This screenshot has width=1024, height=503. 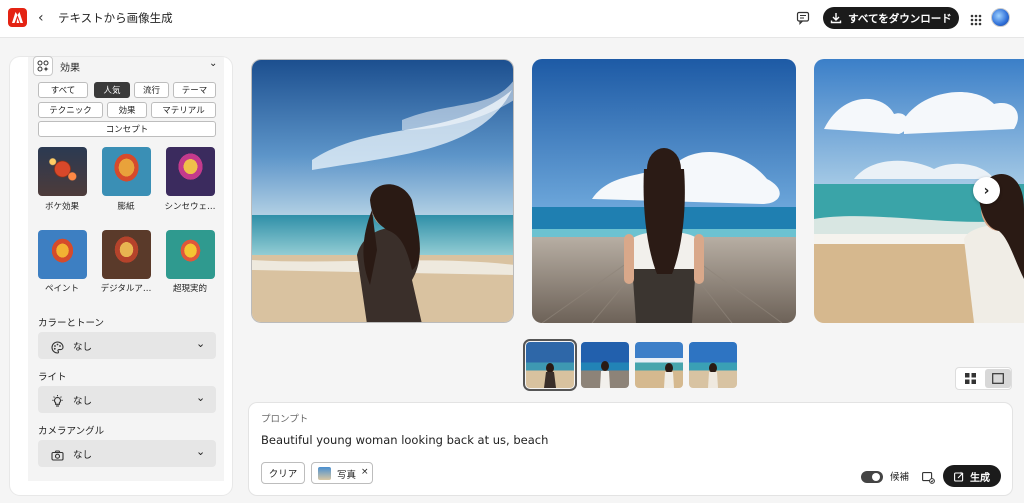 I want to click on style-thumb-bokeh, so click(x=62, y=171).